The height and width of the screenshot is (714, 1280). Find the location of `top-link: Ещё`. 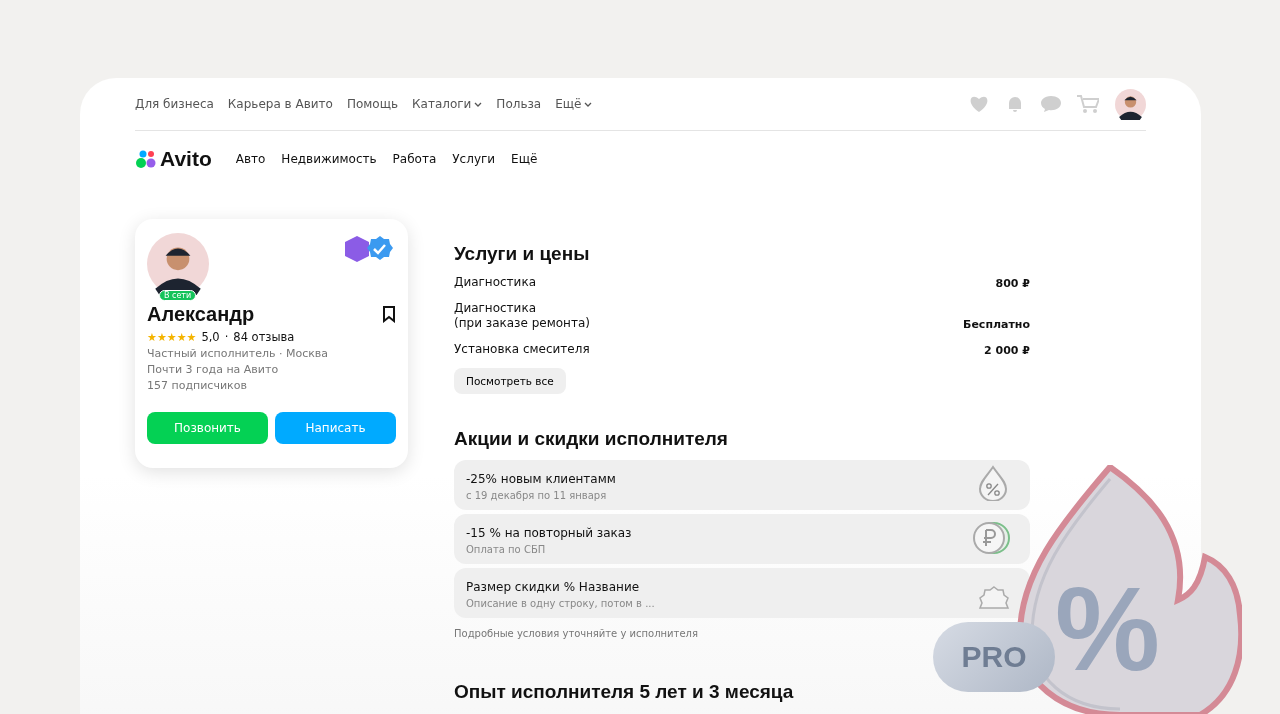

top-link: Ещё is located at coordinates (574, 104).